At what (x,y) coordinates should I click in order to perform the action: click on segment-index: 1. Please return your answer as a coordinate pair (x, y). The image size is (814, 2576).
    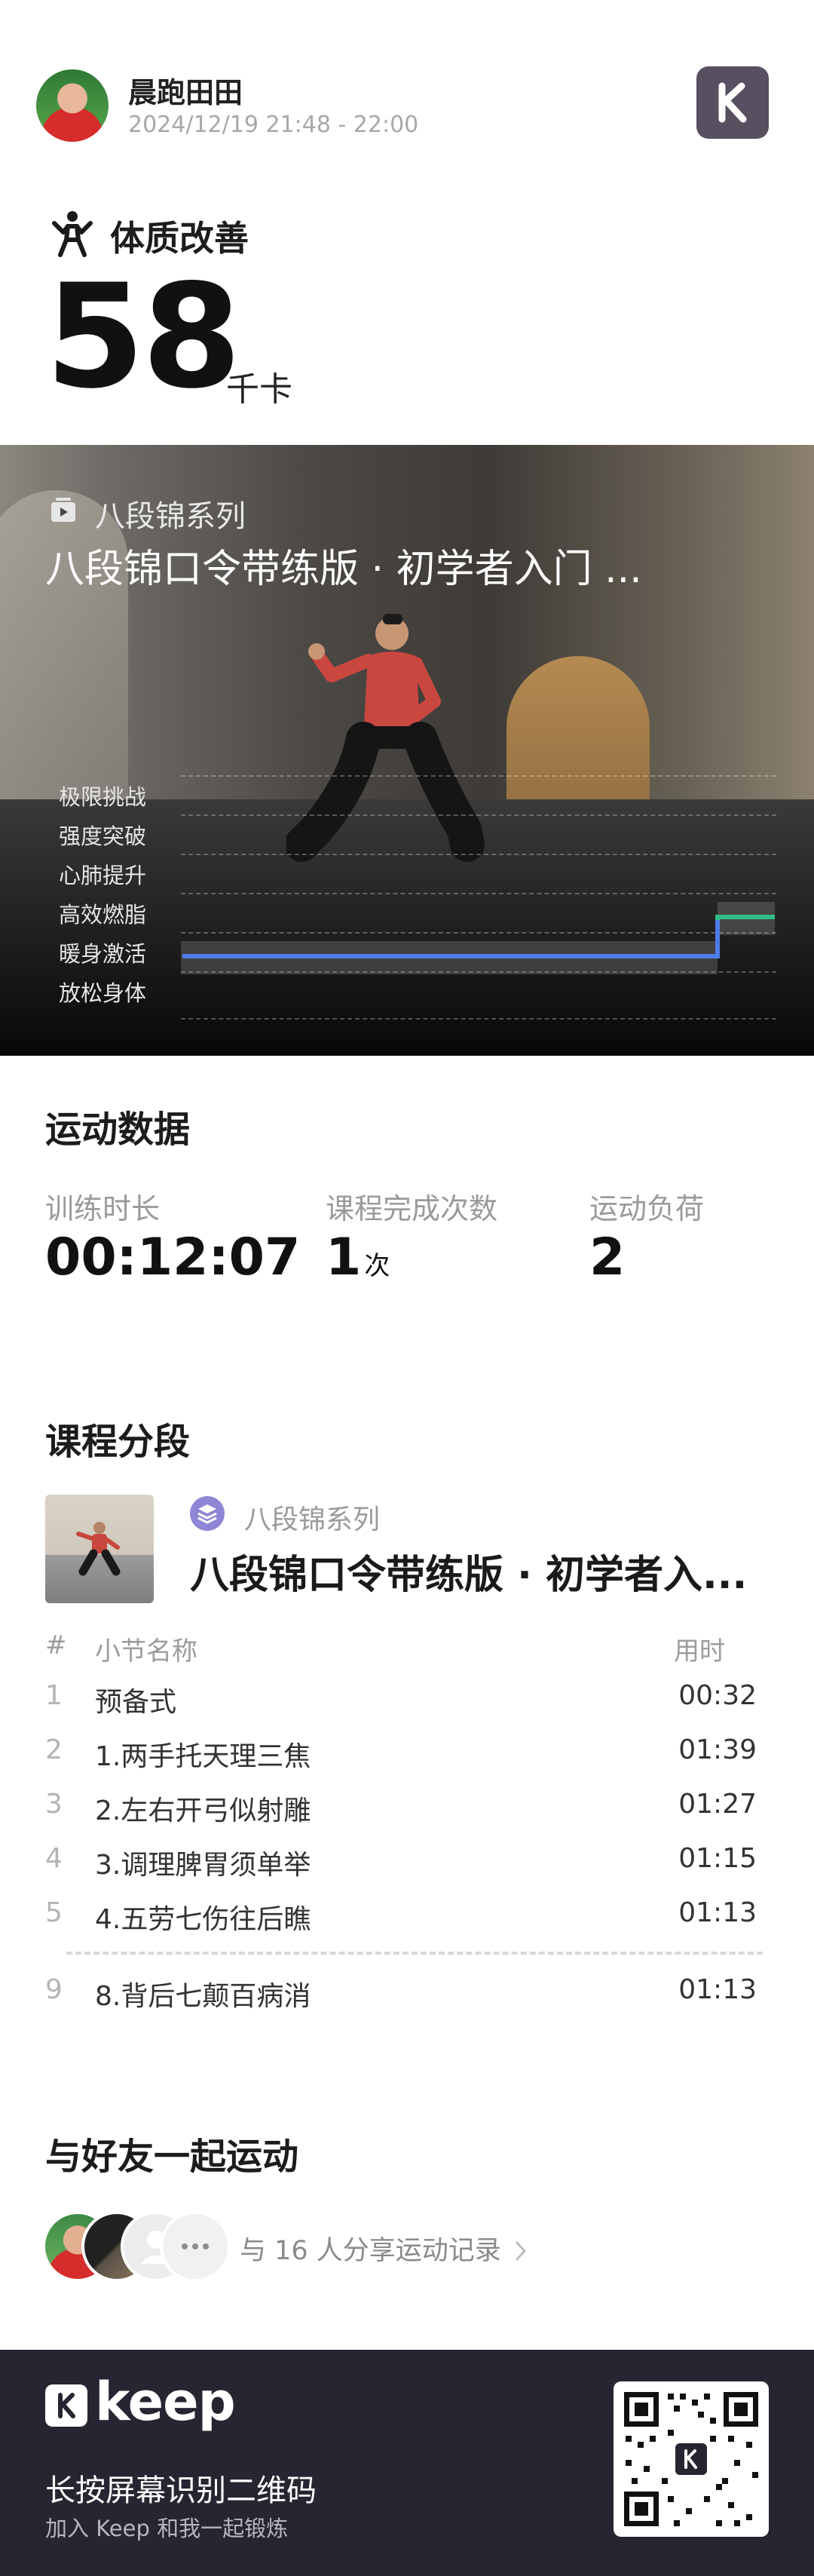
    Looking at the image, I should click on (54, 1695).